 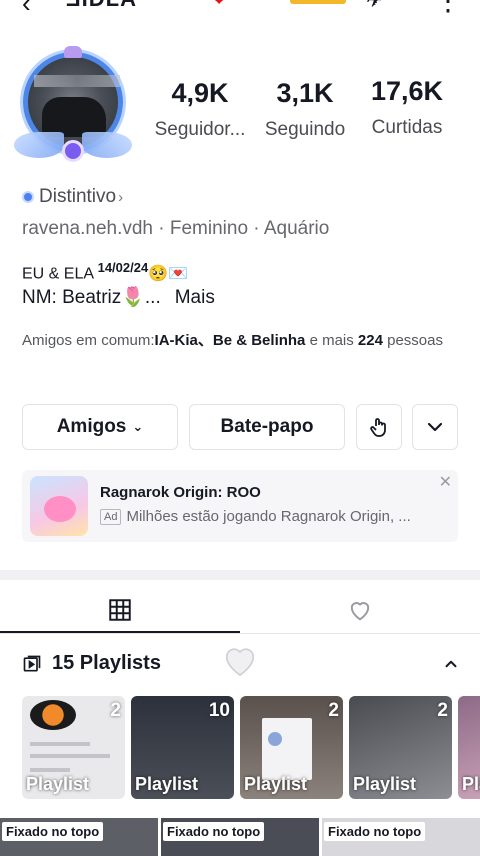 I want to click on following-label: Seguindo, so click(x=305, y=129).